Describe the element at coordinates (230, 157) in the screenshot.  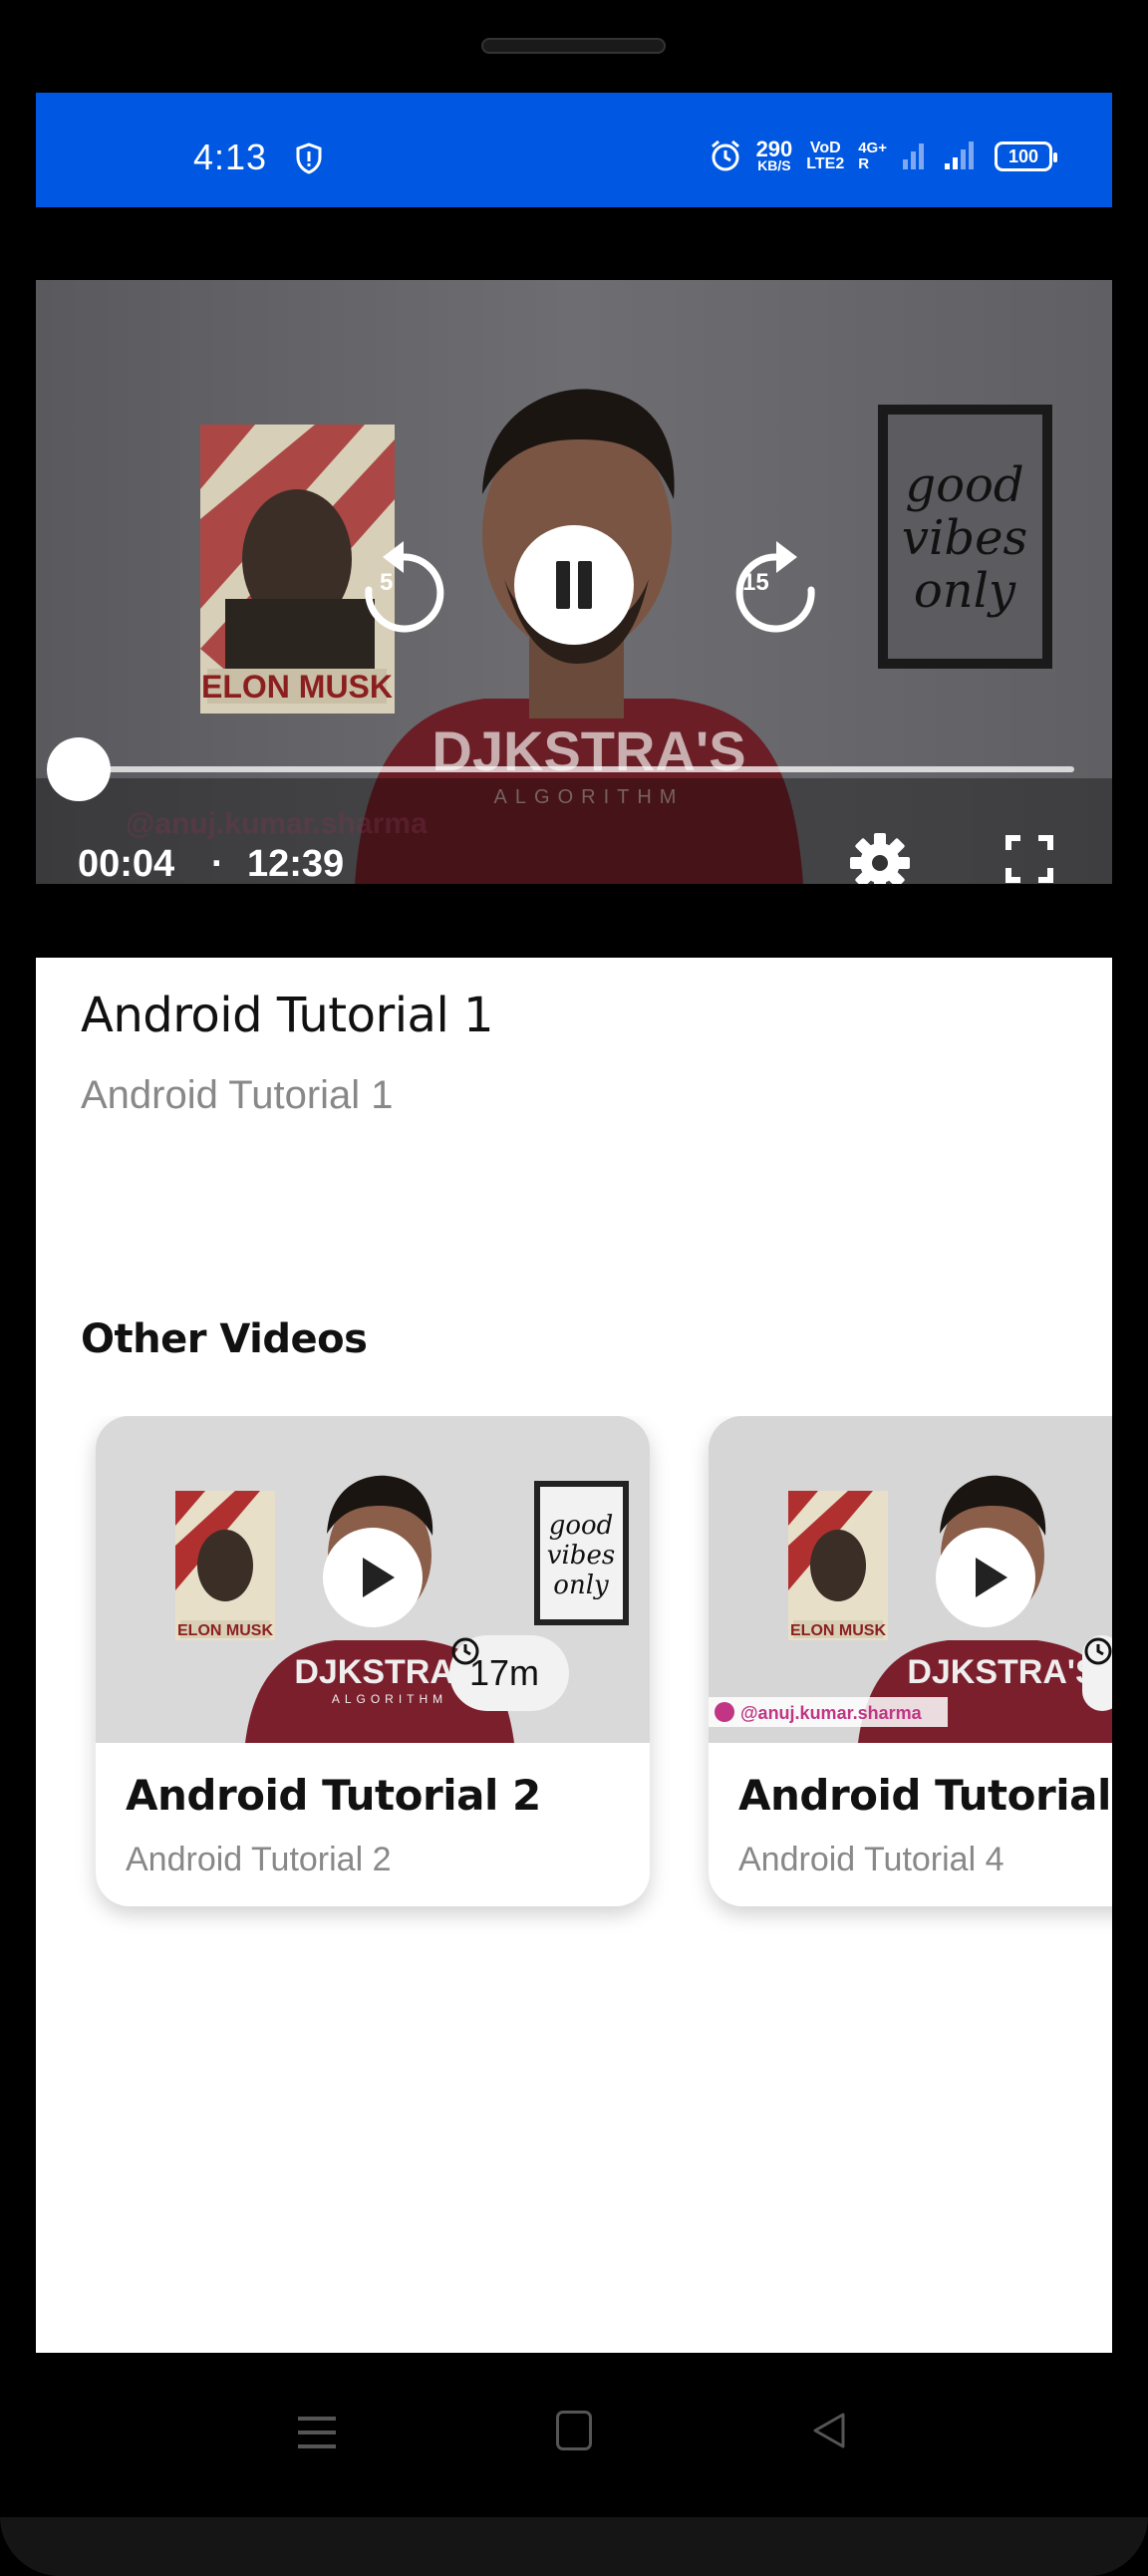
I see `status-time: 4:13` at that location.